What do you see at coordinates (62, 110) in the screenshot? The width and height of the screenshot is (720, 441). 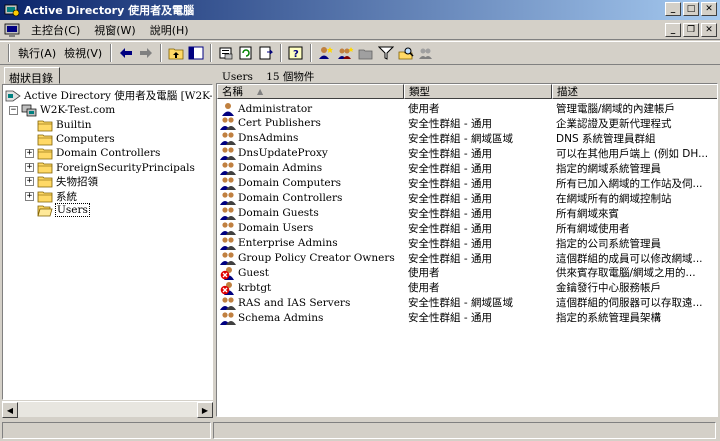 I see `tree-item-domain: − W2K-Test.com` at bounding box center [62, 110].